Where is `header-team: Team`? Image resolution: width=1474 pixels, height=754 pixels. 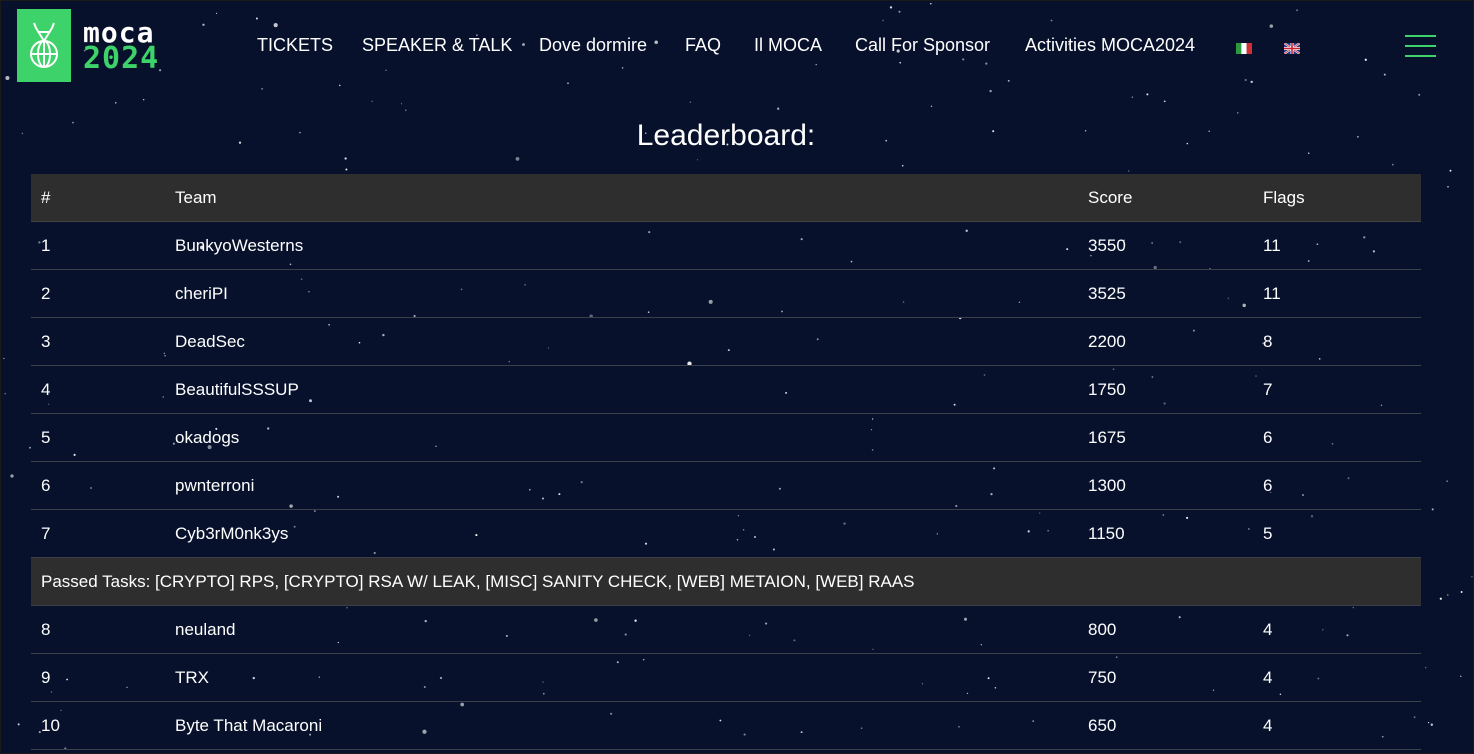
header-team: Team is located at coordinates (196, 197).